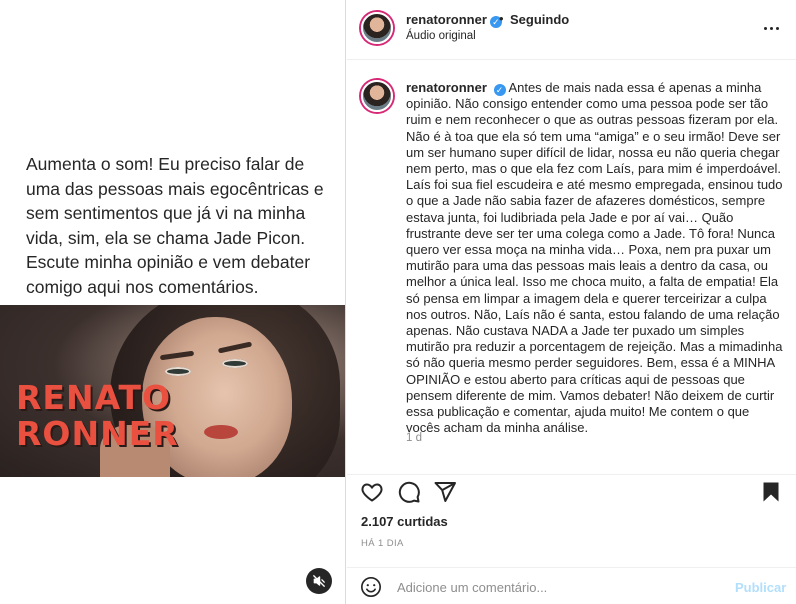 This screenshot has width=796, height=604. I want to click on header-avatar, so click(377, 28).